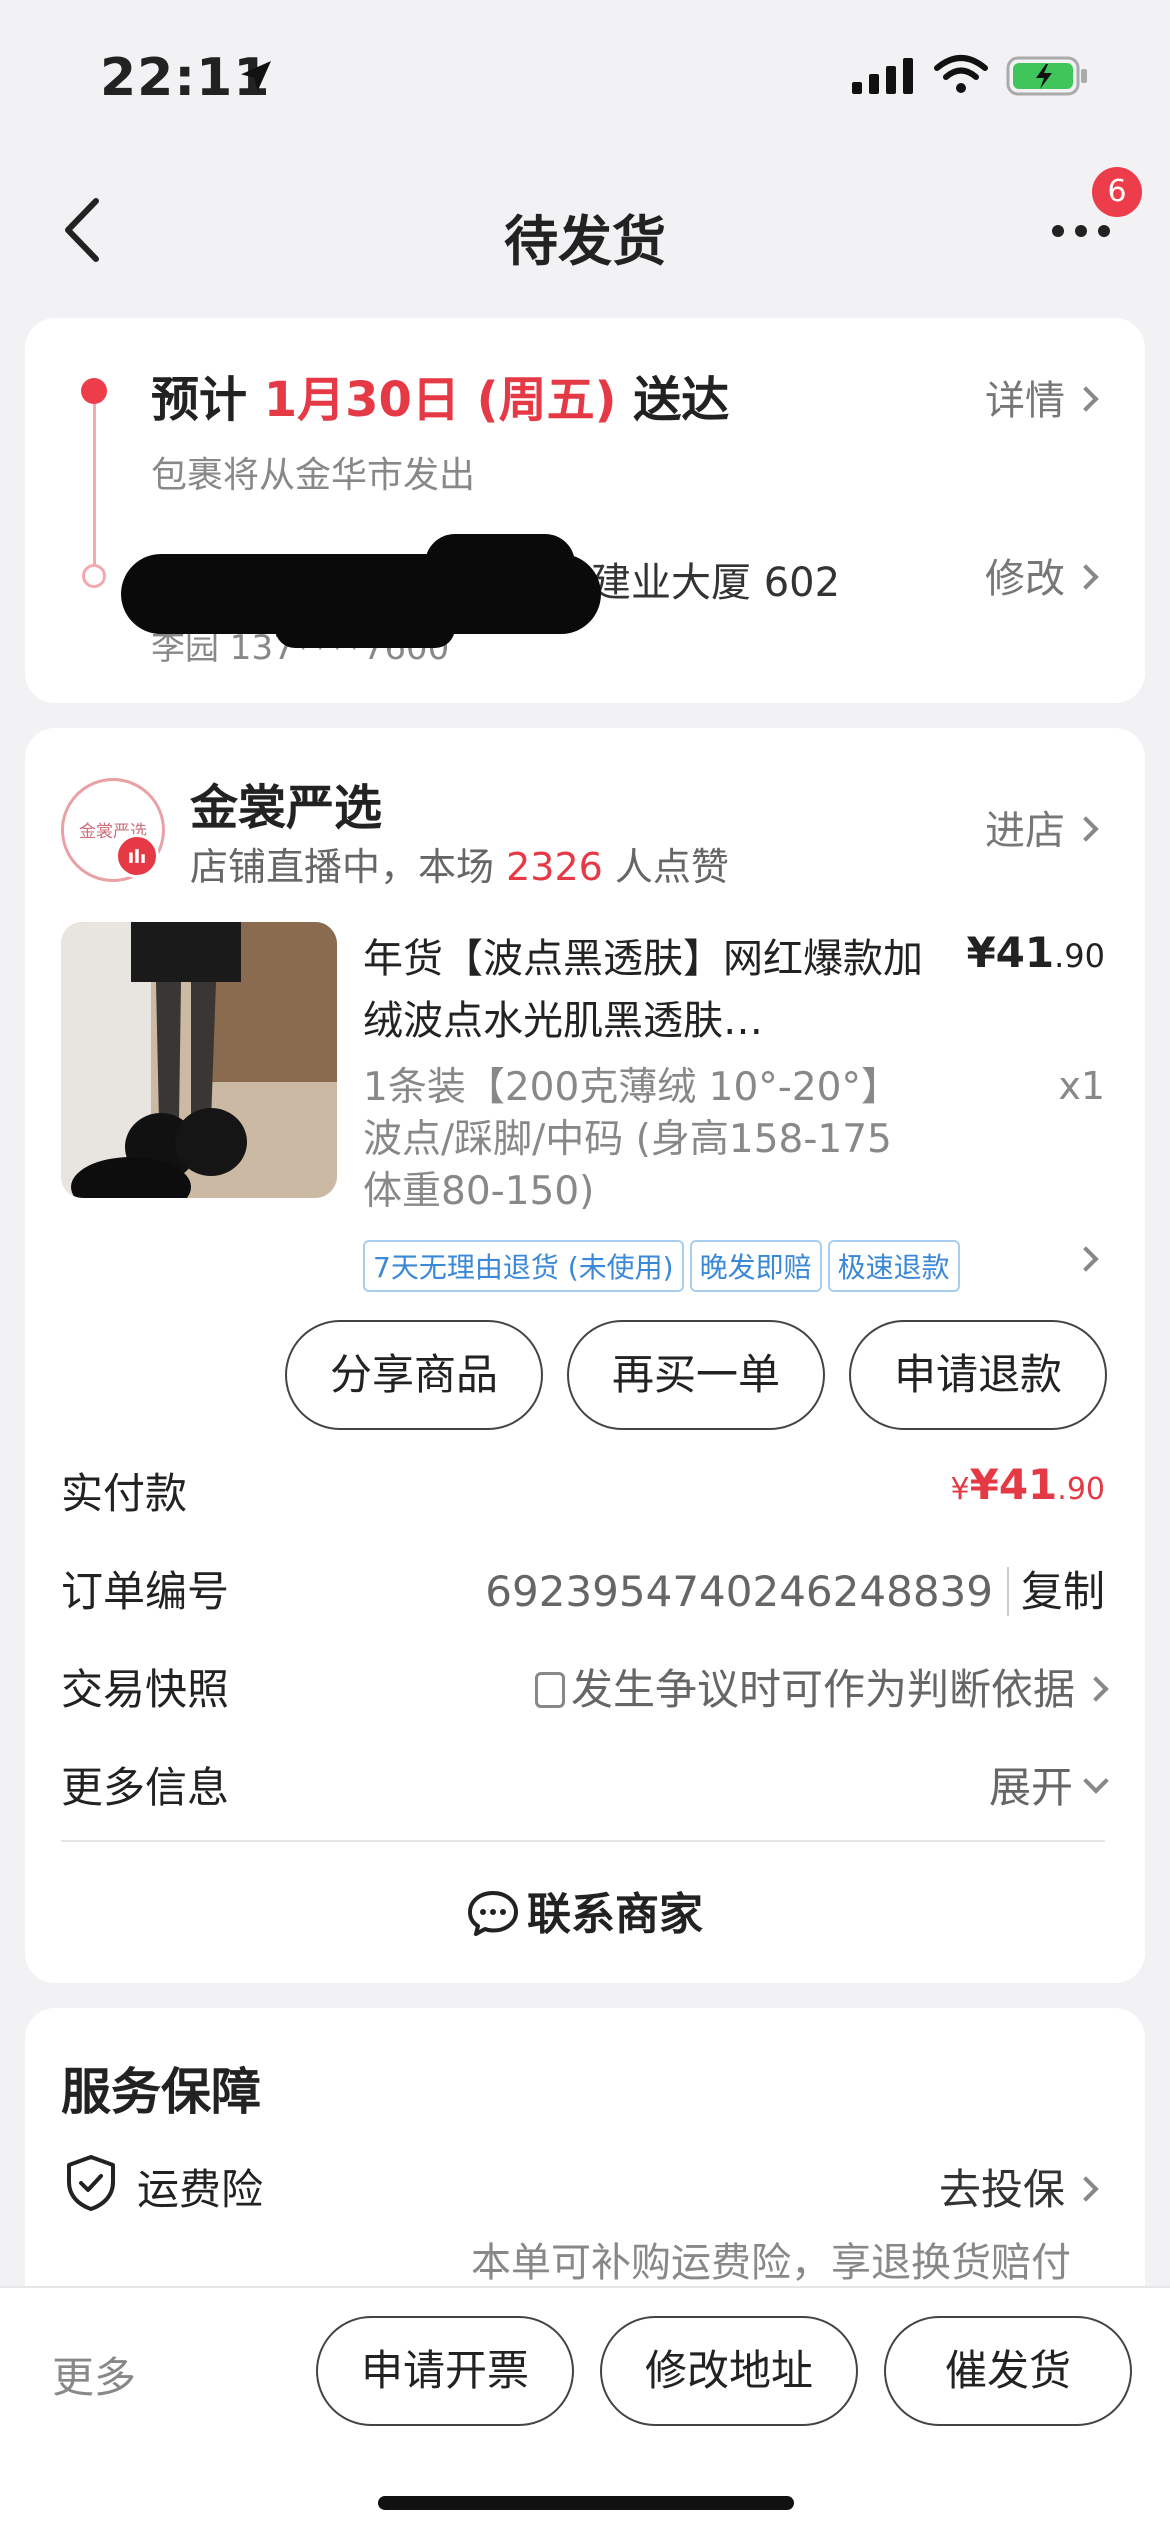  Describe the element at coordinates (1055, 1591) in the screenshot. I see `copy-button: 复制` at that location.